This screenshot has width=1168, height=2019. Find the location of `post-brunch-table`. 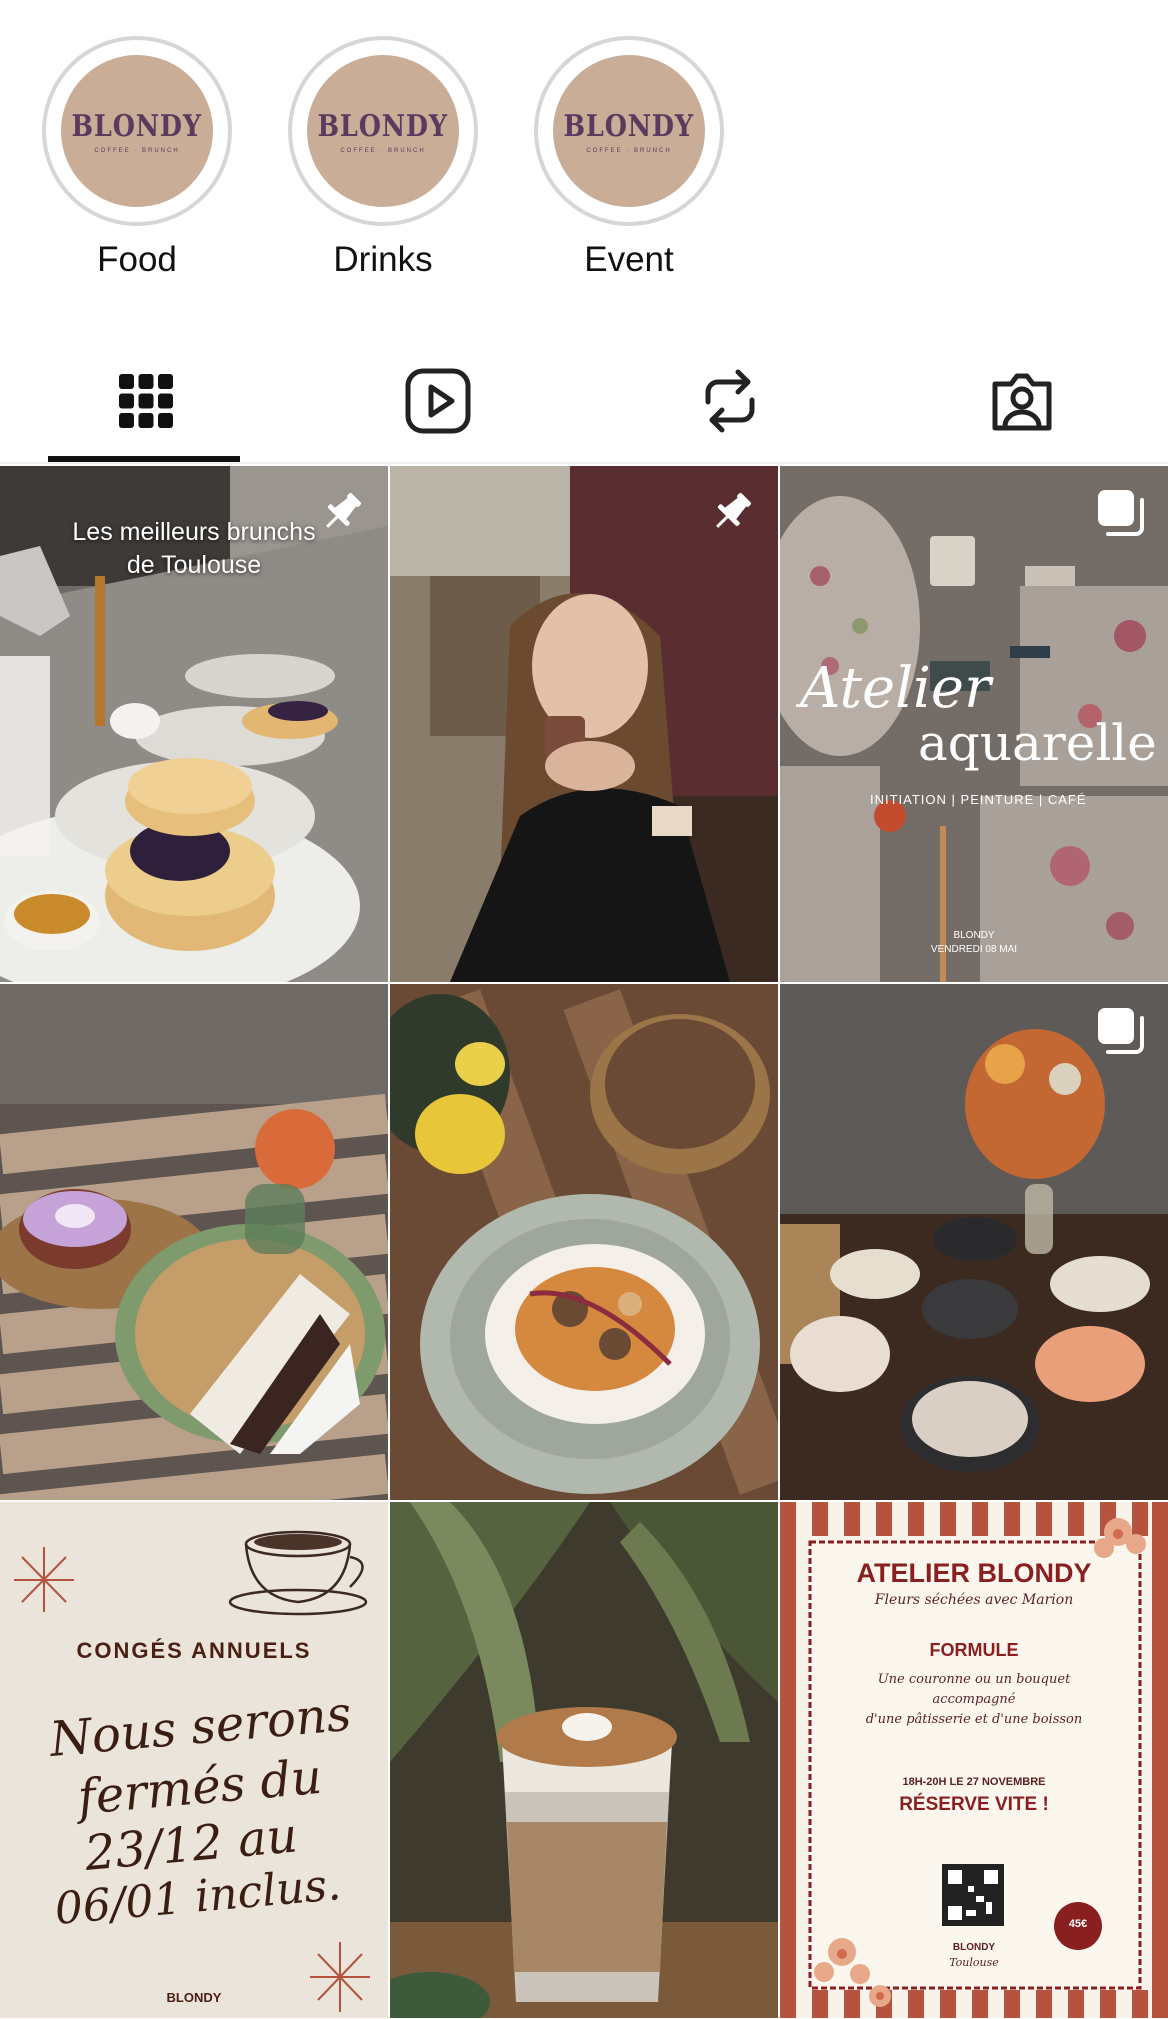

post-brunch-table is located at coordinates (974, 1242).